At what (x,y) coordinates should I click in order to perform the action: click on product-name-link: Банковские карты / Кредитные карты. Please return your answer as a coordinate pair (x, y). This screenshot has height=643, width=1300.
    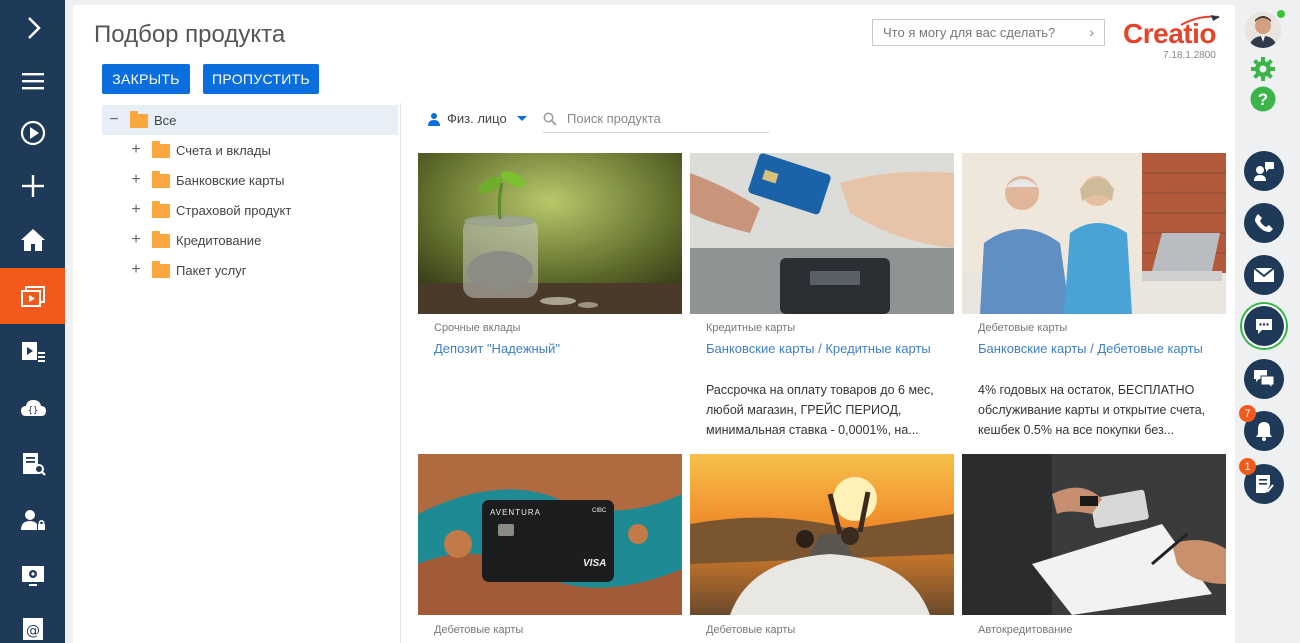
    Looking at the image, I should click on (822, 349).